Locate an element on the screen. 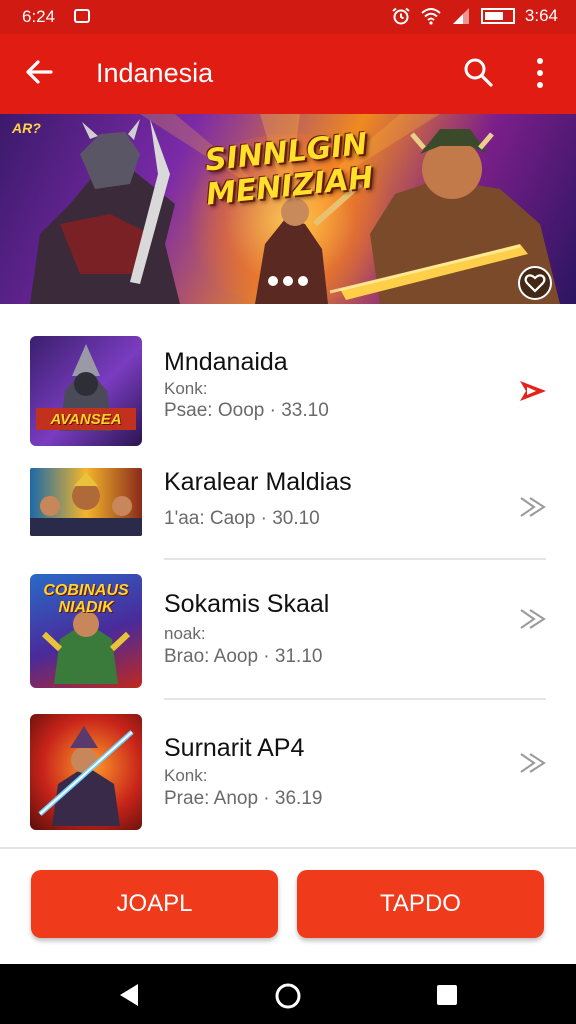  thumbnail-label: COBINAUS NIADIK is located at coordinates (86, 599).